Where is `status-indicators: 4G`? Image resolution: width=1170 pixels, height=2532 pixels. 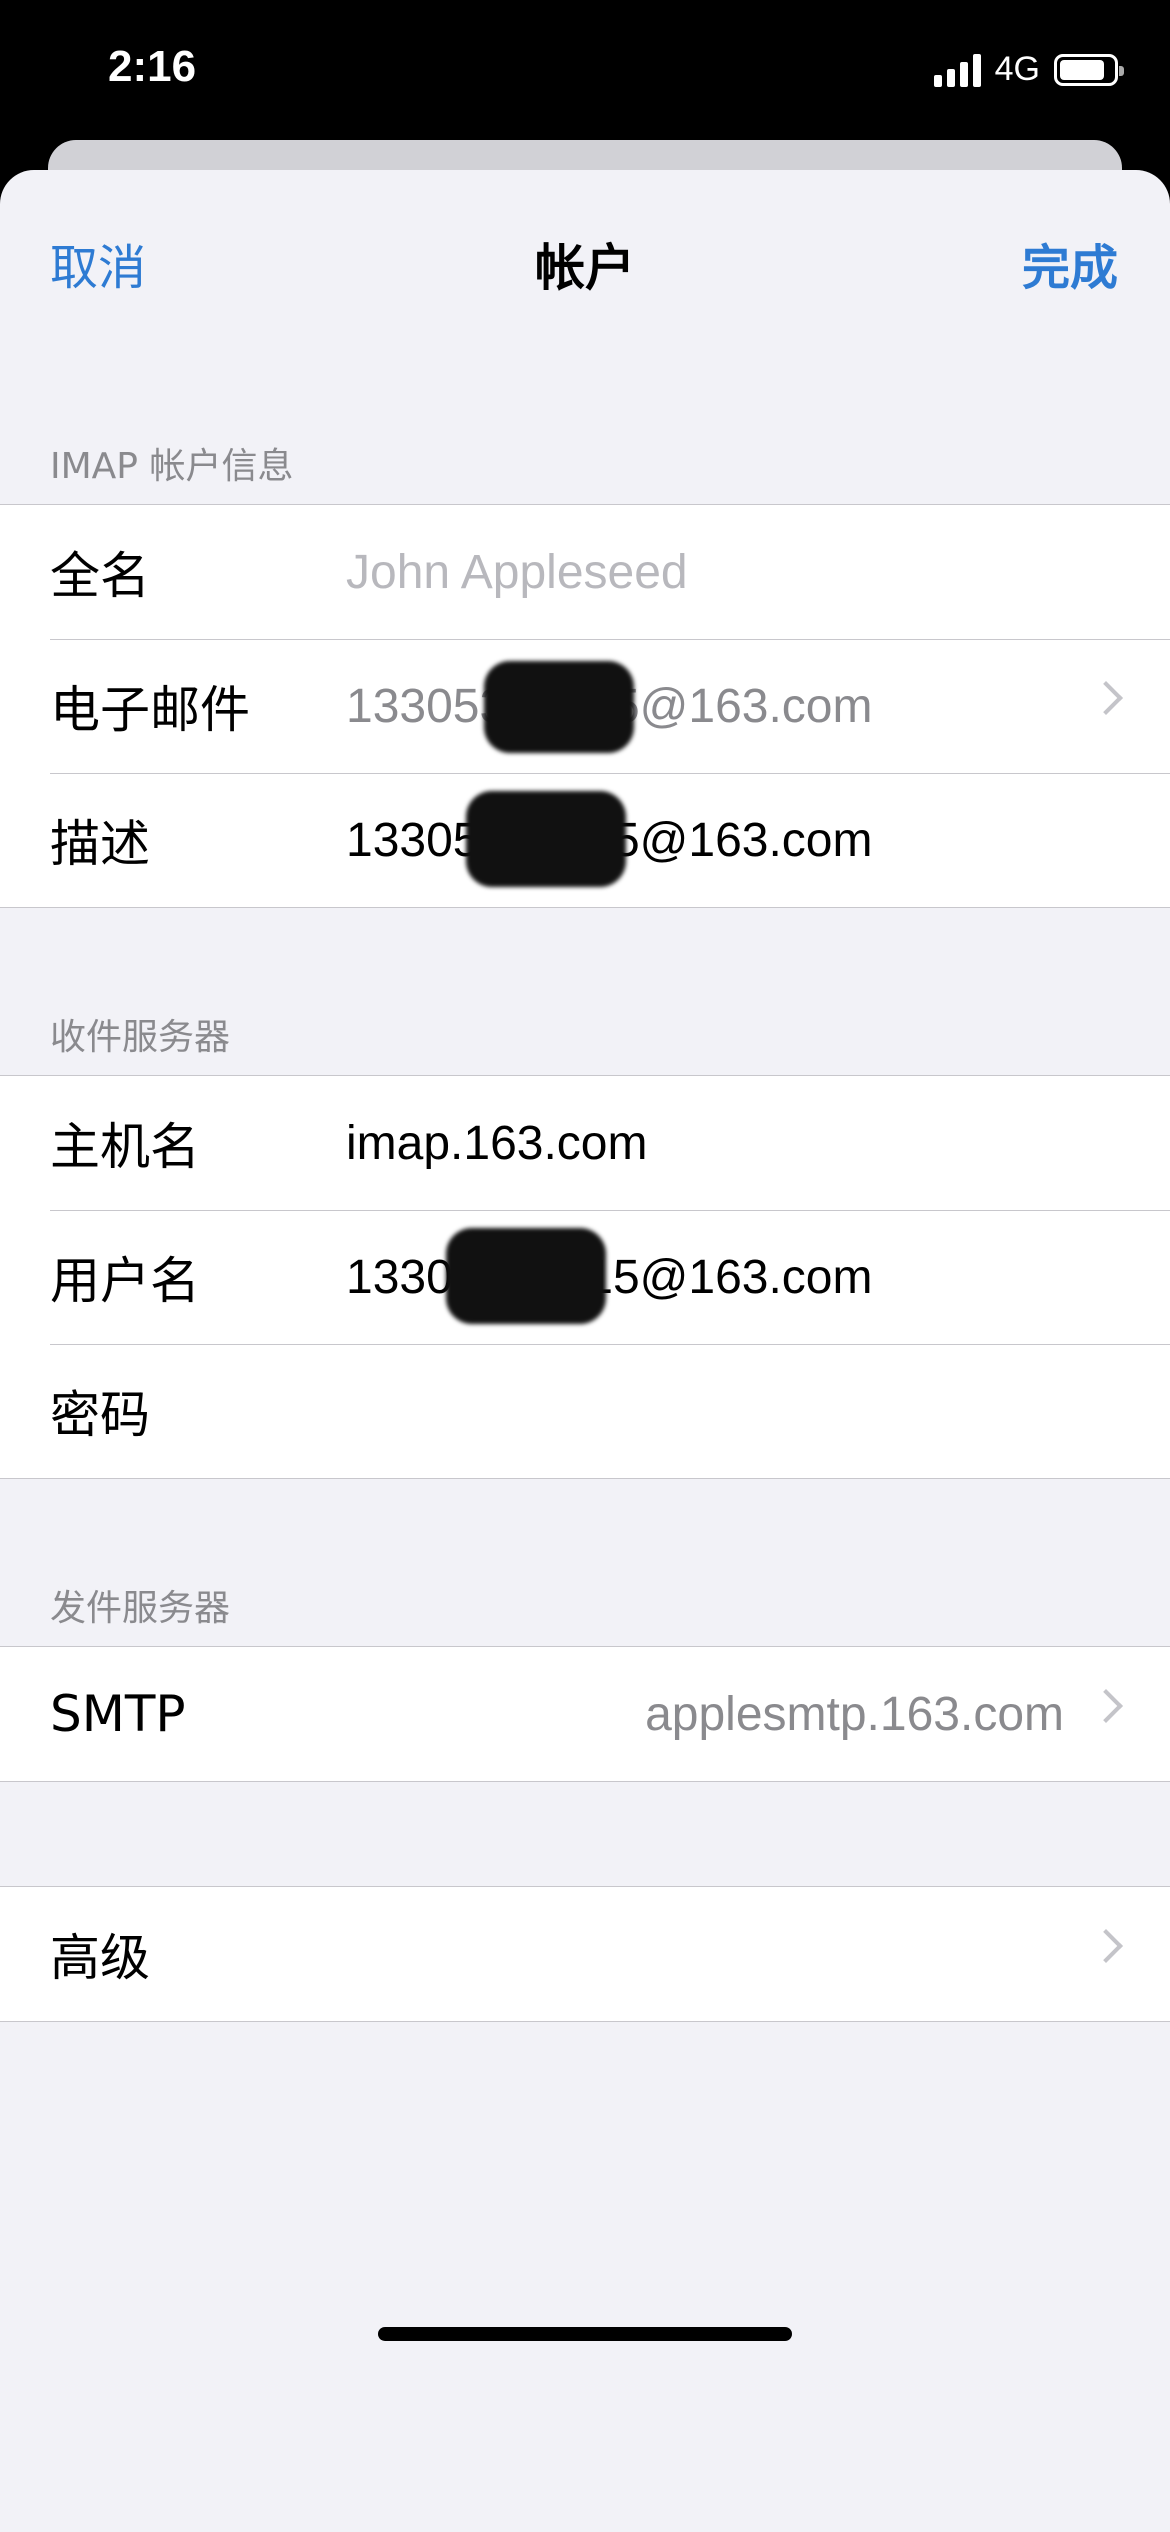
status-indicators: 4G is located at coordinates (1028, 69).